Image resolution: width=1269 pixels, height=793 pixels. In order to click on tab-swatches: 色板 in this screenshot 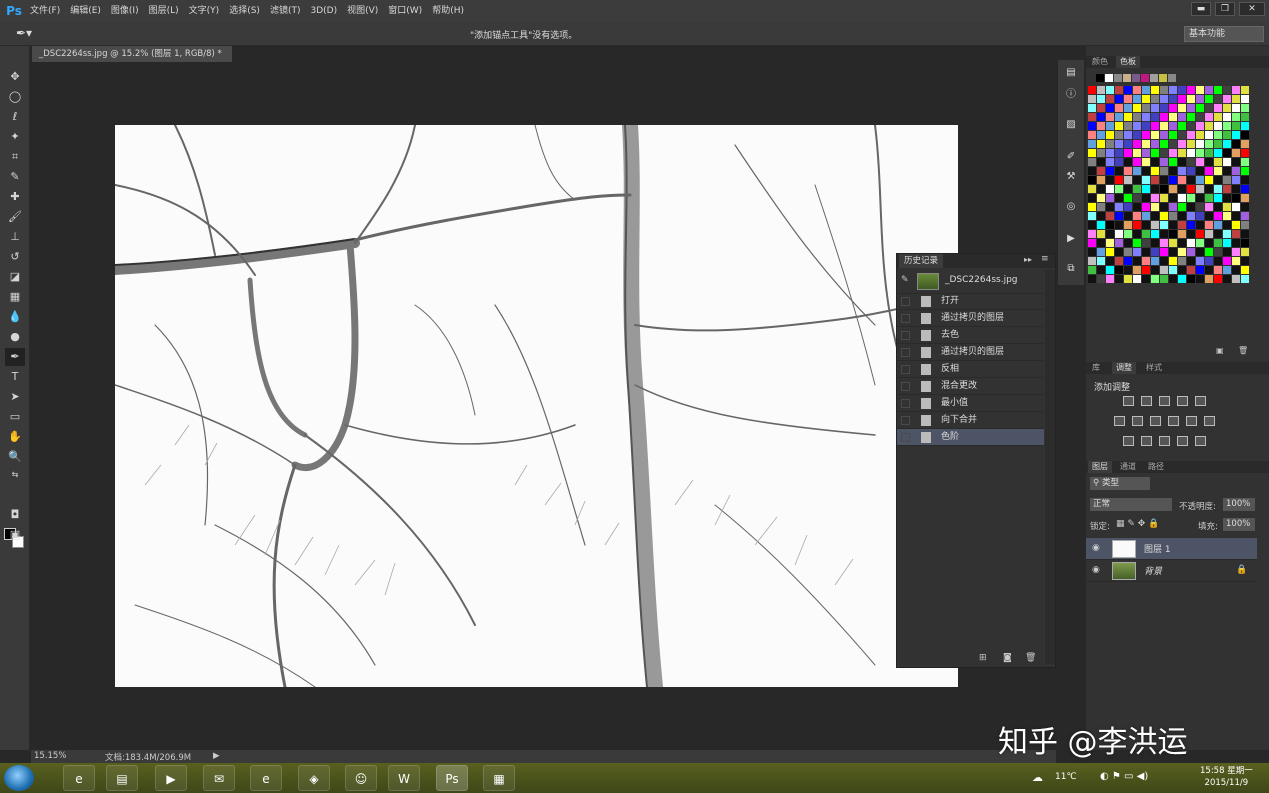, I will do `click(1128, 62)`.